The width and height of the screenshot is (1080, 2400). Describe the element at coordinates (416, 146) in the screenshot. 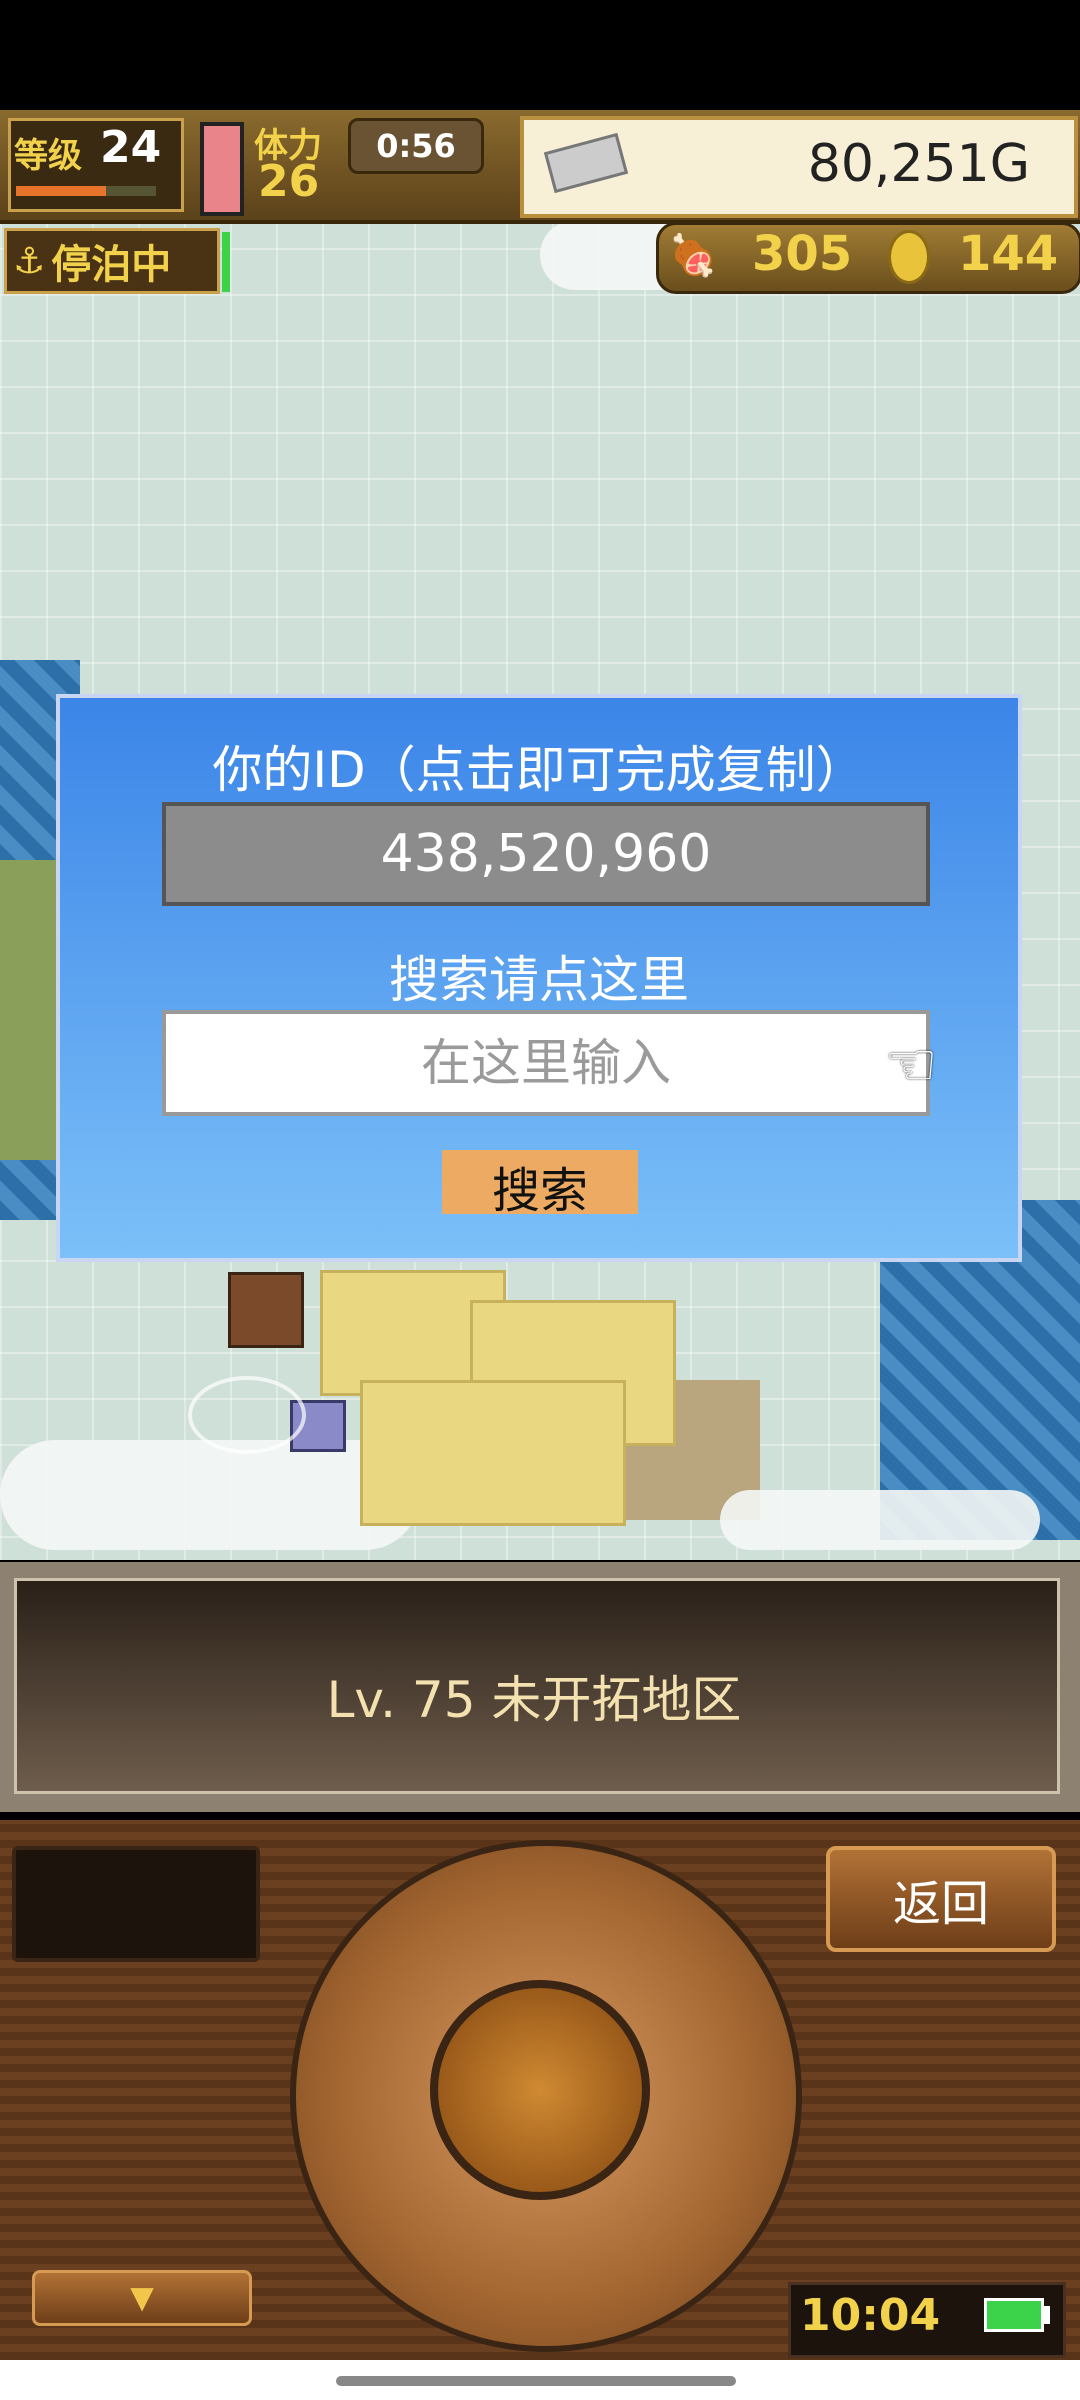

I see `stamina-timer: 0:56` at that location.